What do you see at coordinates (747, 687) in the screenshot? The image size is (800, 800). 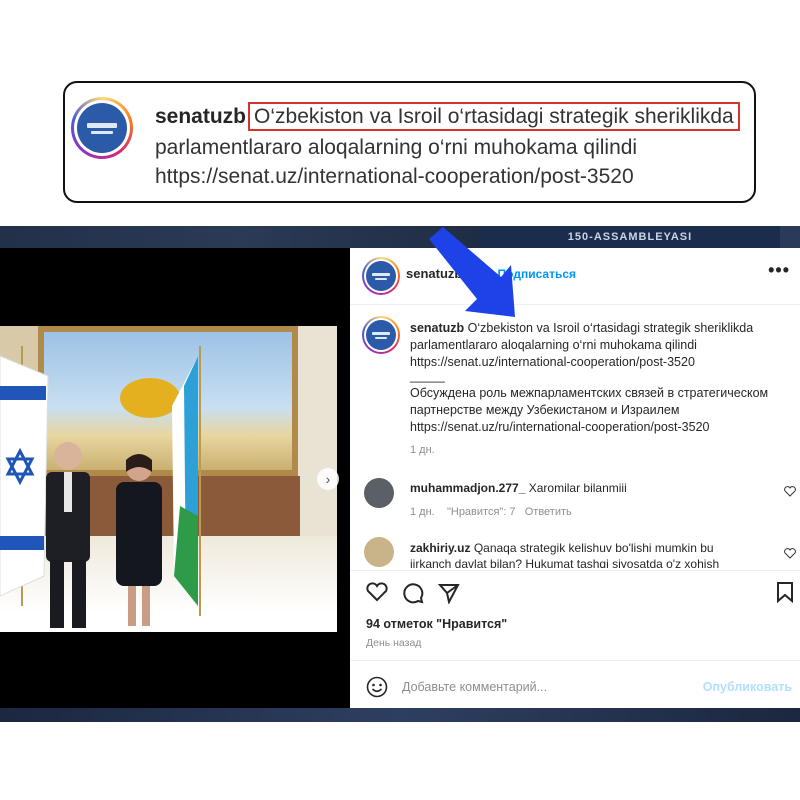 I see `publish-button: Опубликовать` at bounding box center [747, 687].